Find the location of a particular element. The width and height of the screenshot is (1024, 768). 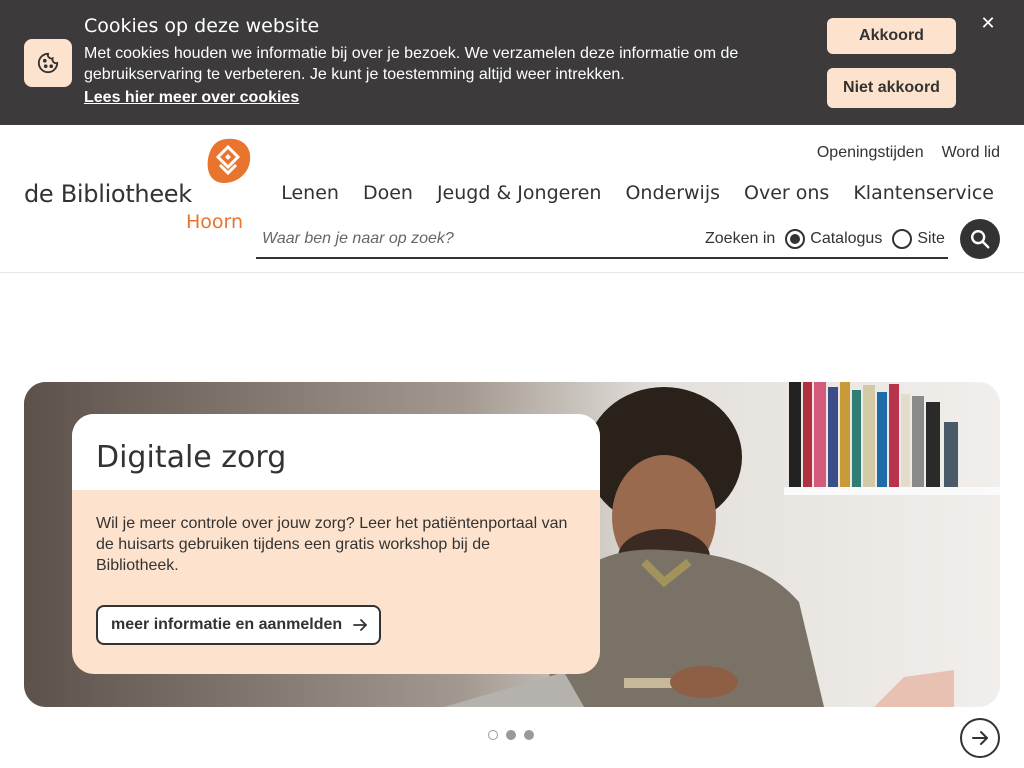

cookie-icon is located at coordinates (48, 63).